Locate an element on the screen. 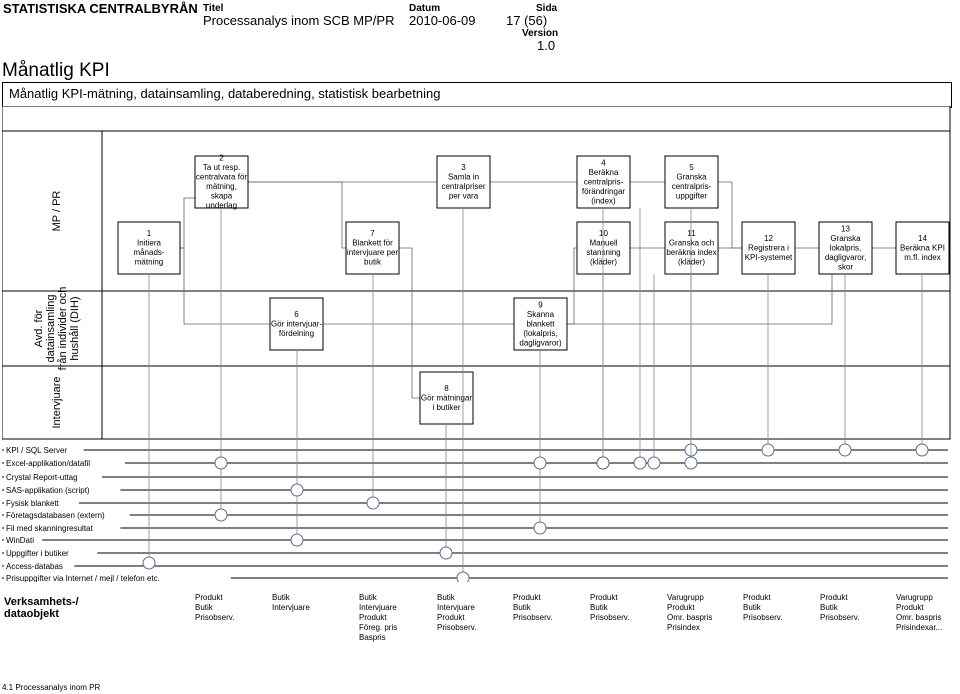  process-box-4: 4Beräknacentralpris-förändringar(index) is located at coordinates (603, 182).